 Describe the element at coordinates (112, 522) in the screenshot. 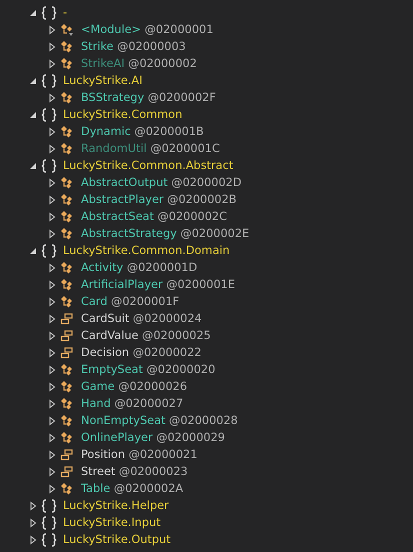

I see `namespace-label: LuckyStrike.Input` at that location.